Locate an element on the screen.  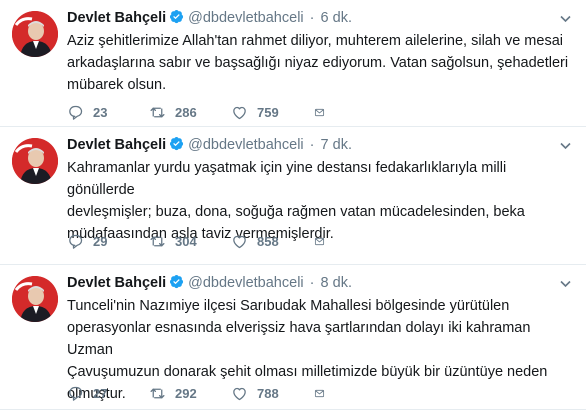
tweet-header: Devlet Bahçeli @dbdevletbahceli · 6 dk. is located at coordinates (209, 18).